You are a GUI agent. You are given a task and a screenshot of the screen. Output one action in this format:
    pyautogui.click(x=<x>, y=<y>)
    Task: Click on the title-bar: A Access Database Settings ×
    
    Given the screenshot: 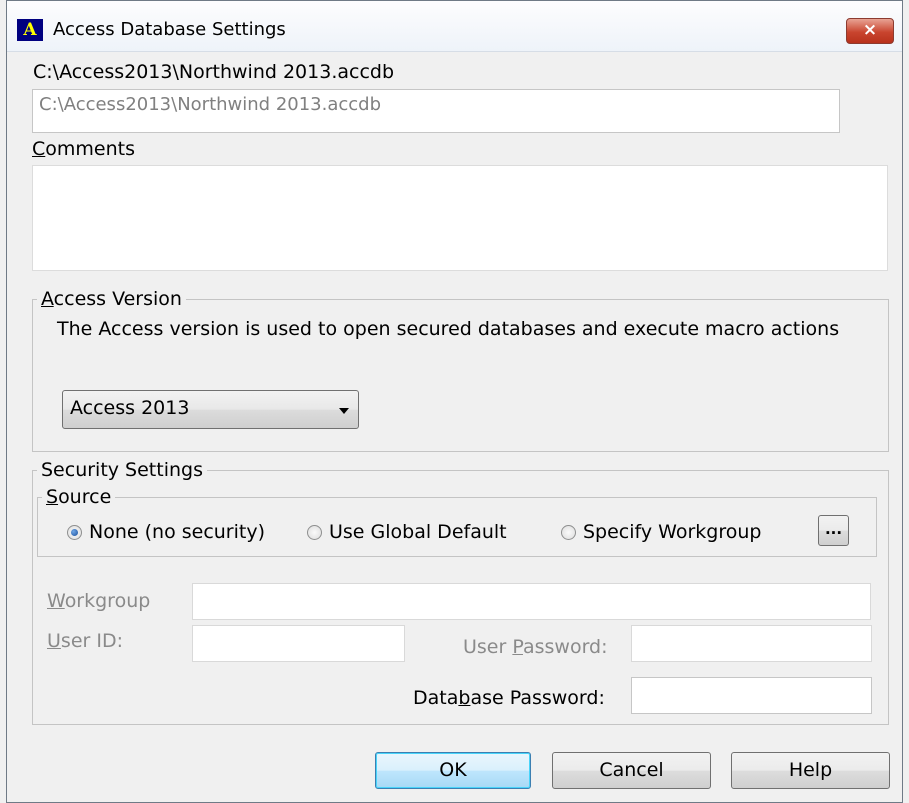 What is the action you would take?
    pyautogui.click(x=454, y=26)
    